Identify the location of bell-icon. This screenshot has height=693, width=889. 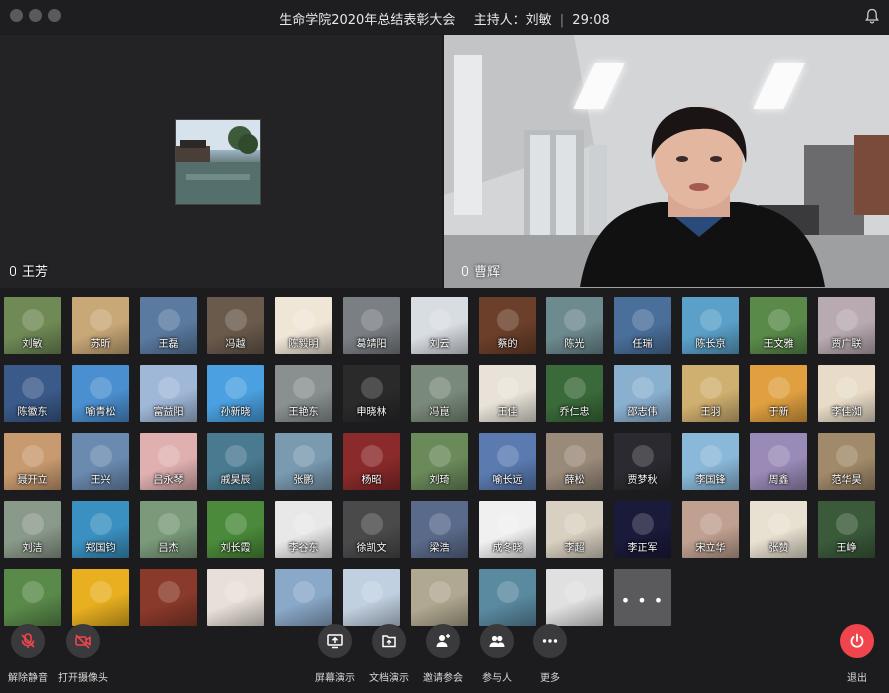
(872, 16).